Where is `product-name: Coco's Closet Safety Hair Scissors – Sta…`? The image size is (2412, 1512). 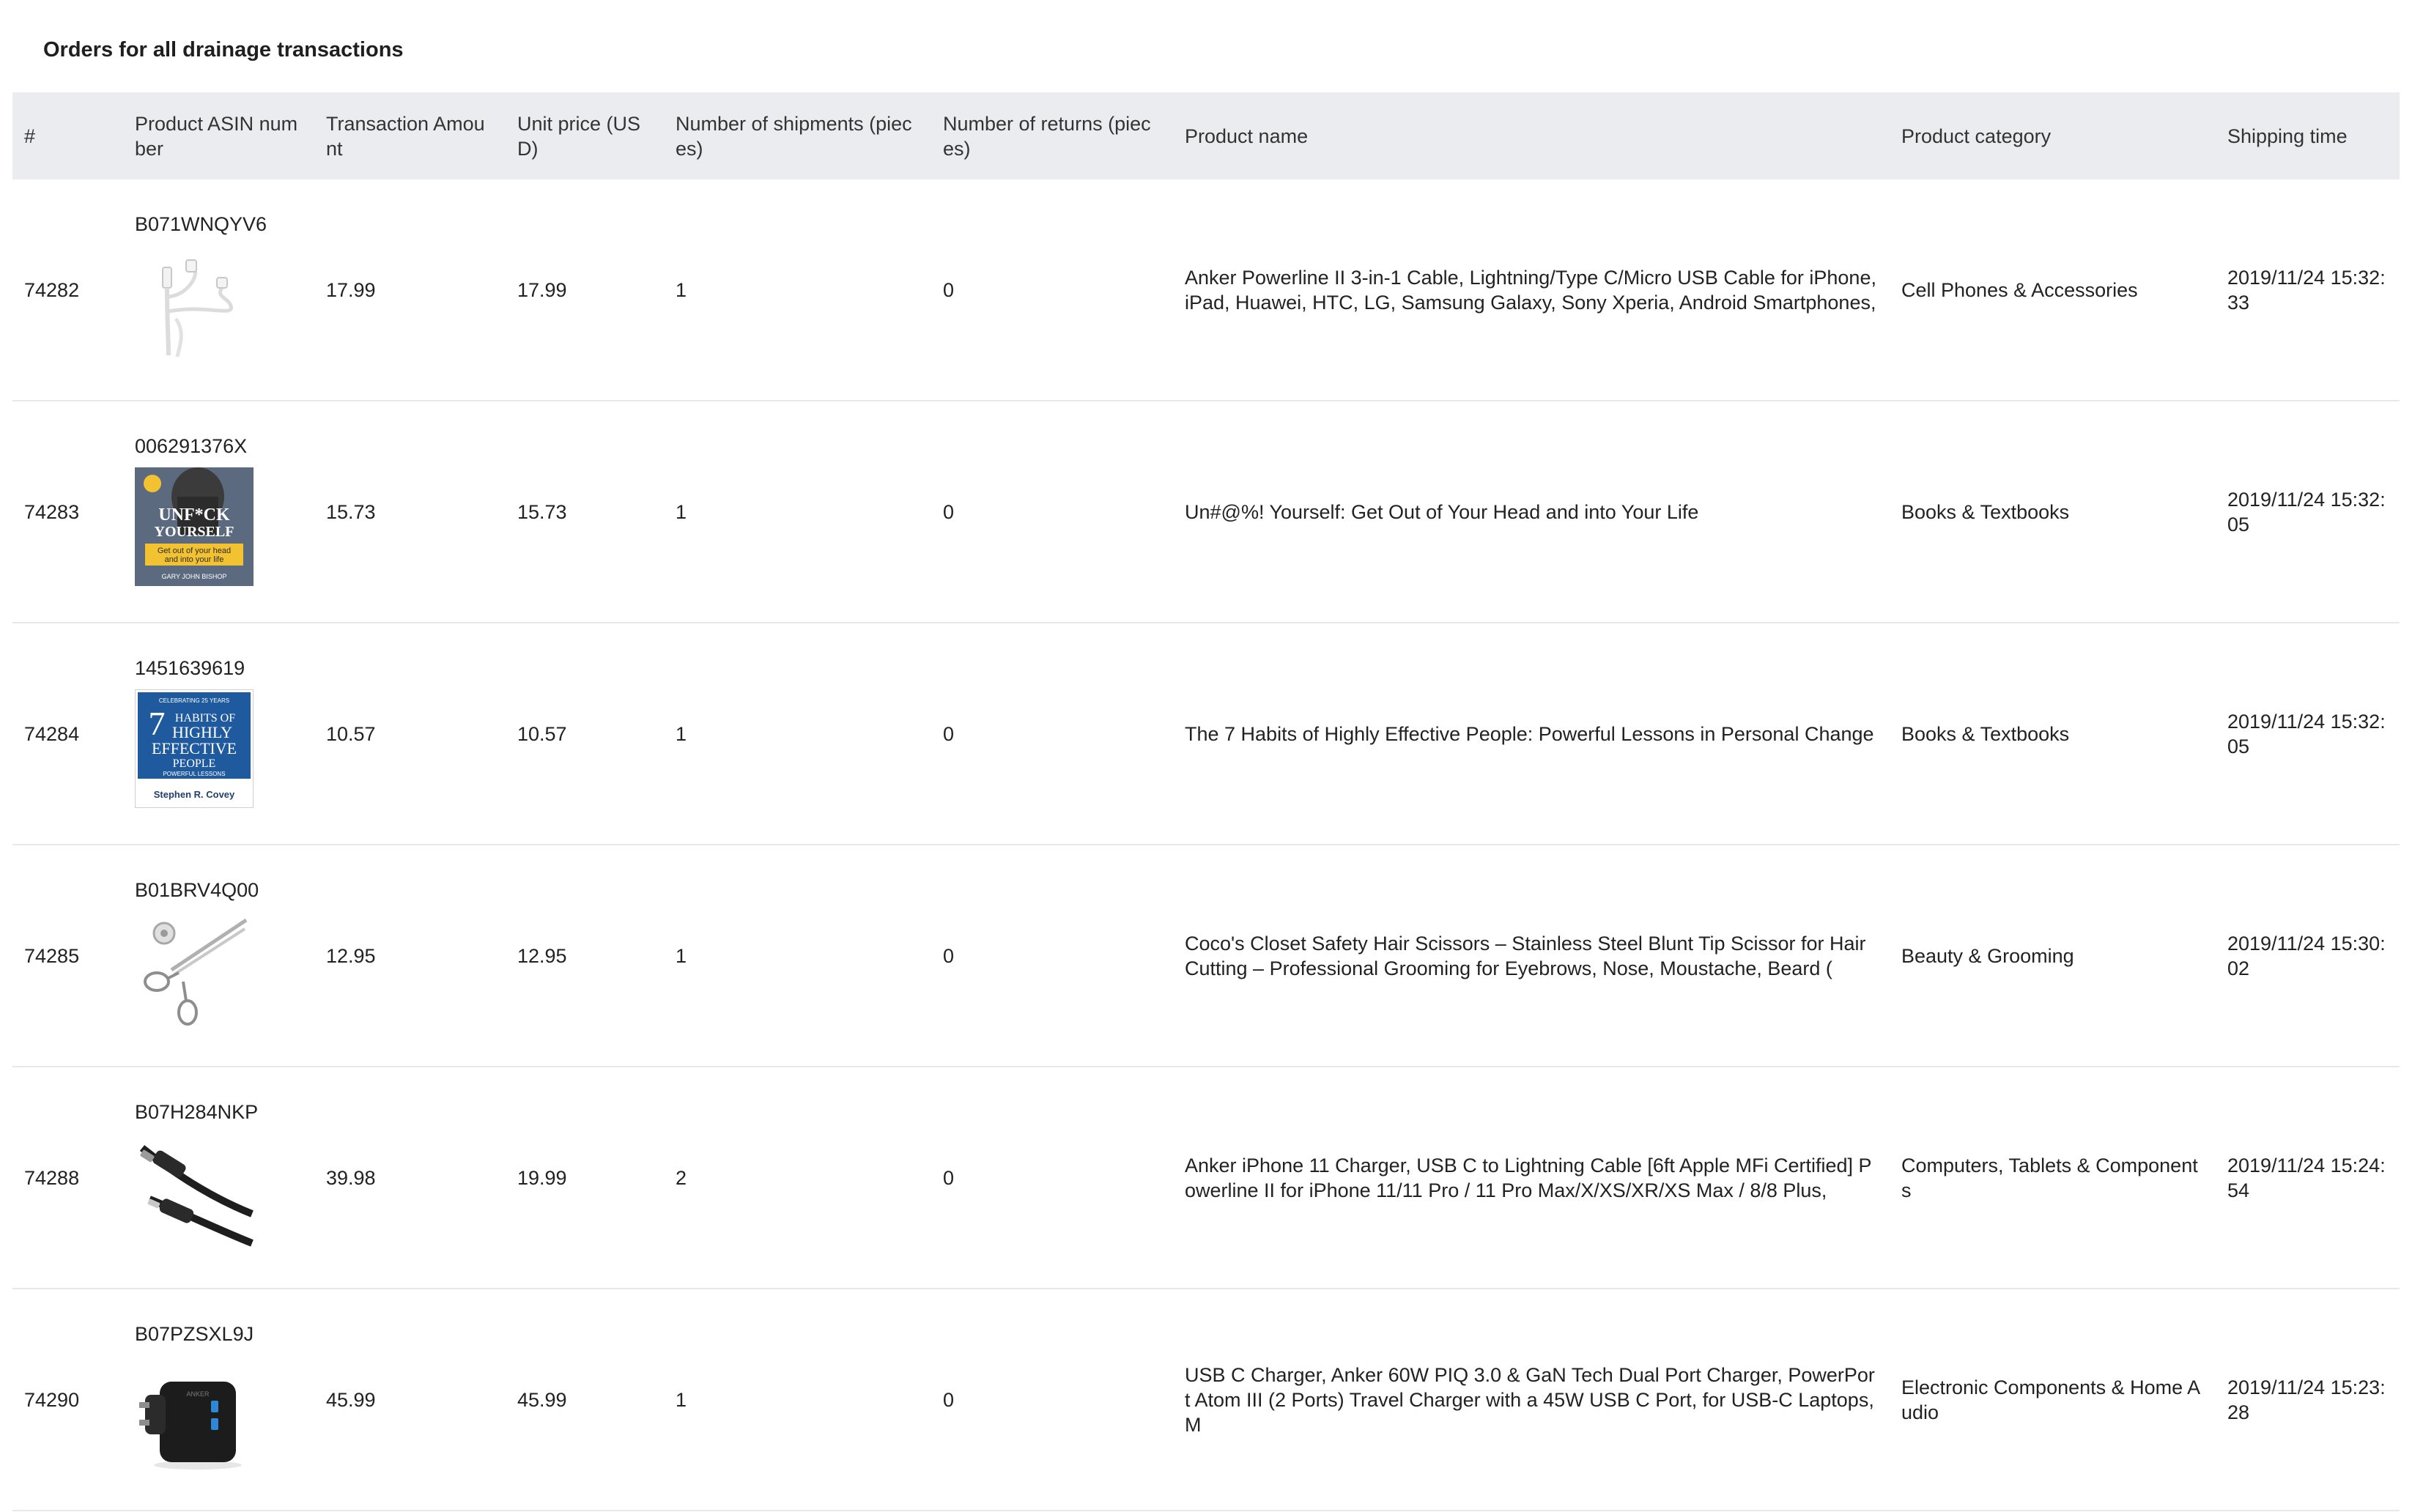 product-name: Coco's Closet Safety Hair Scissors – Sta… is located at coordinates (1531, 956).